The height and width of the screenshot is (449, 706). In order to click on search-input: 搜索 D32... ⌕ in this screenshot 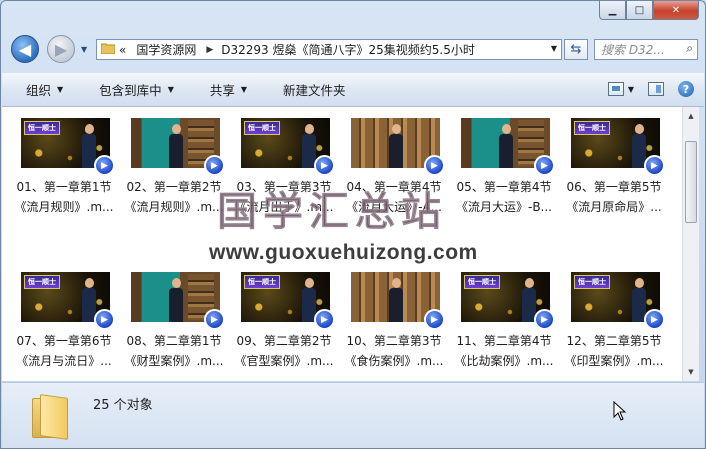, I will do `click(646, 49)`.